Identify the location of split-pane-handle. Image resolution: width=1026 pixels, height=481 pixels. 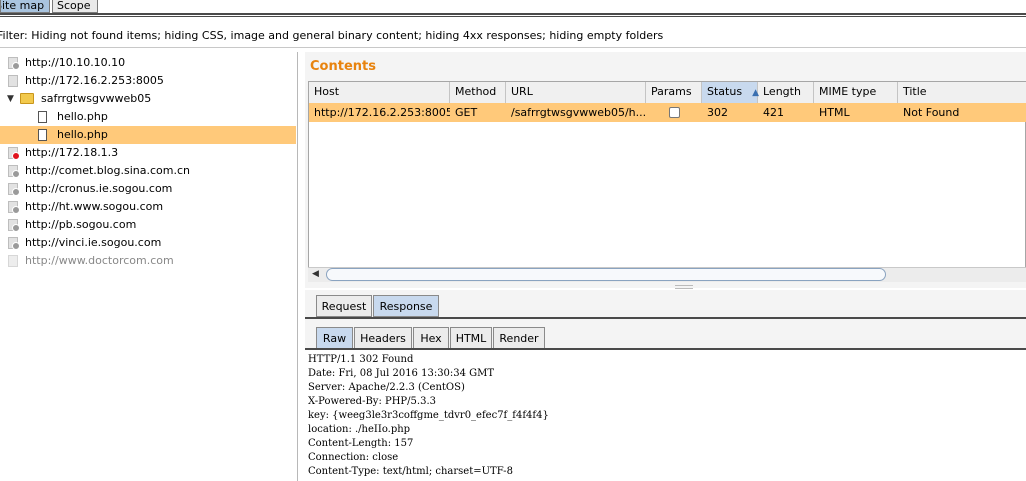
(684, 287).